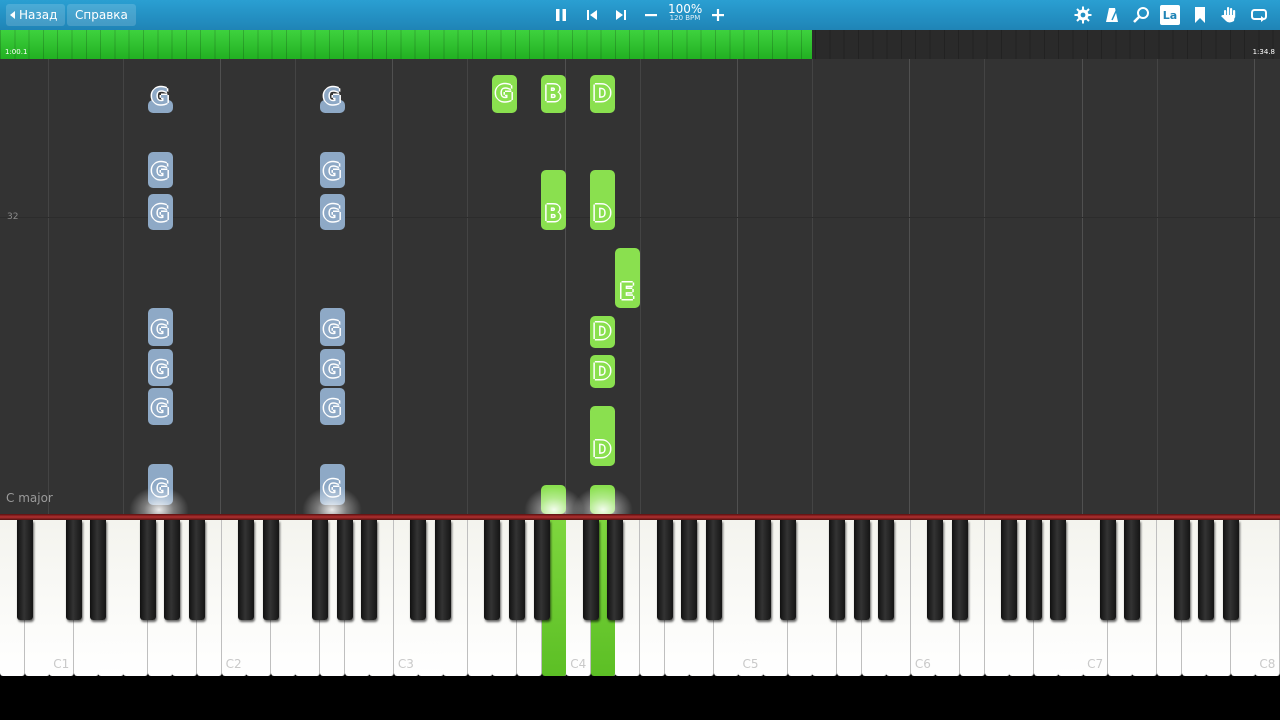 The image size is (1280, 720). Describe the element at coordinates (1229, 15) in the screenshot. I see `hand-icon` at that location.